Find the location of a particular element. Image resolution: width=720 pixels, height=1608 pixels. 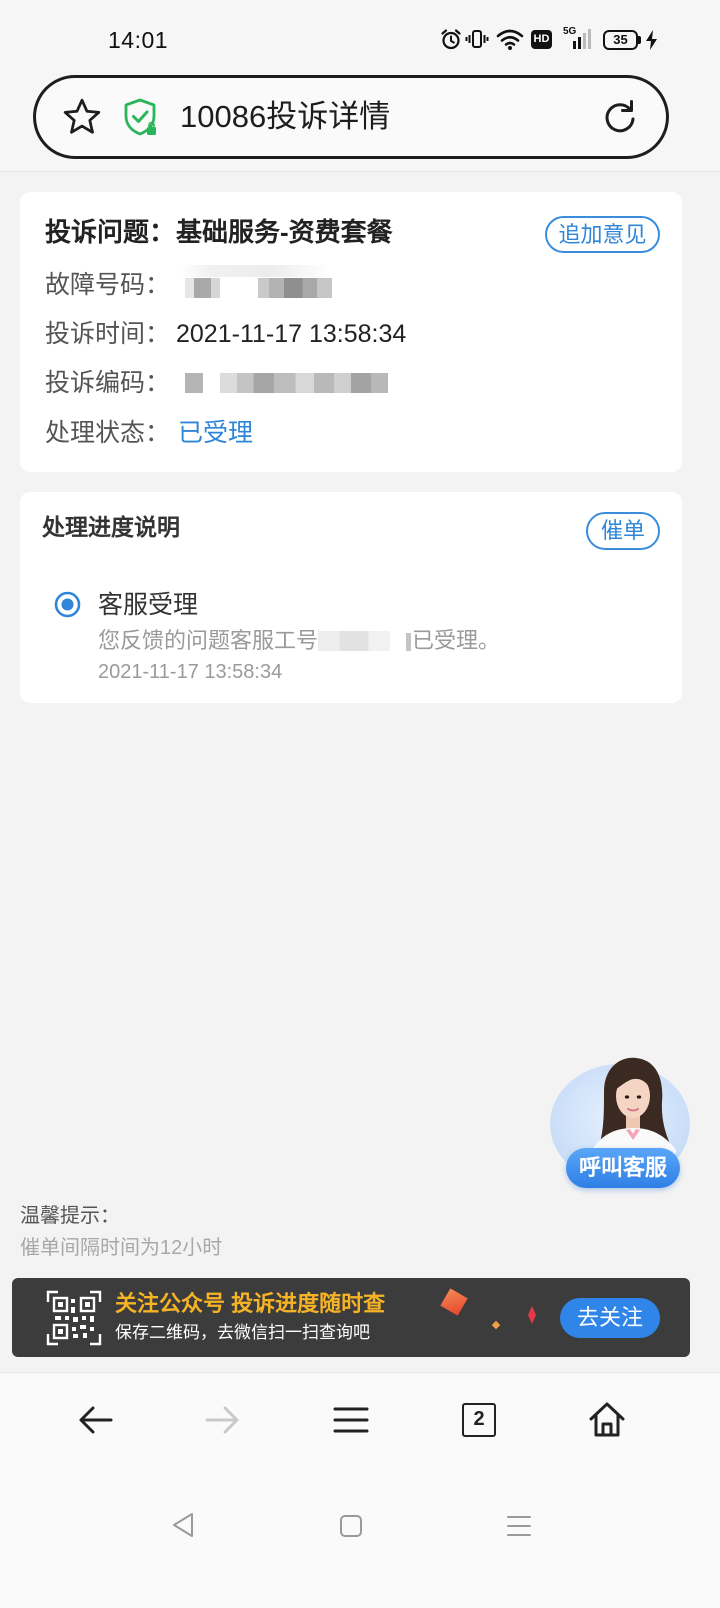

status-time: 14:01 is located at coordinates (138, 40).